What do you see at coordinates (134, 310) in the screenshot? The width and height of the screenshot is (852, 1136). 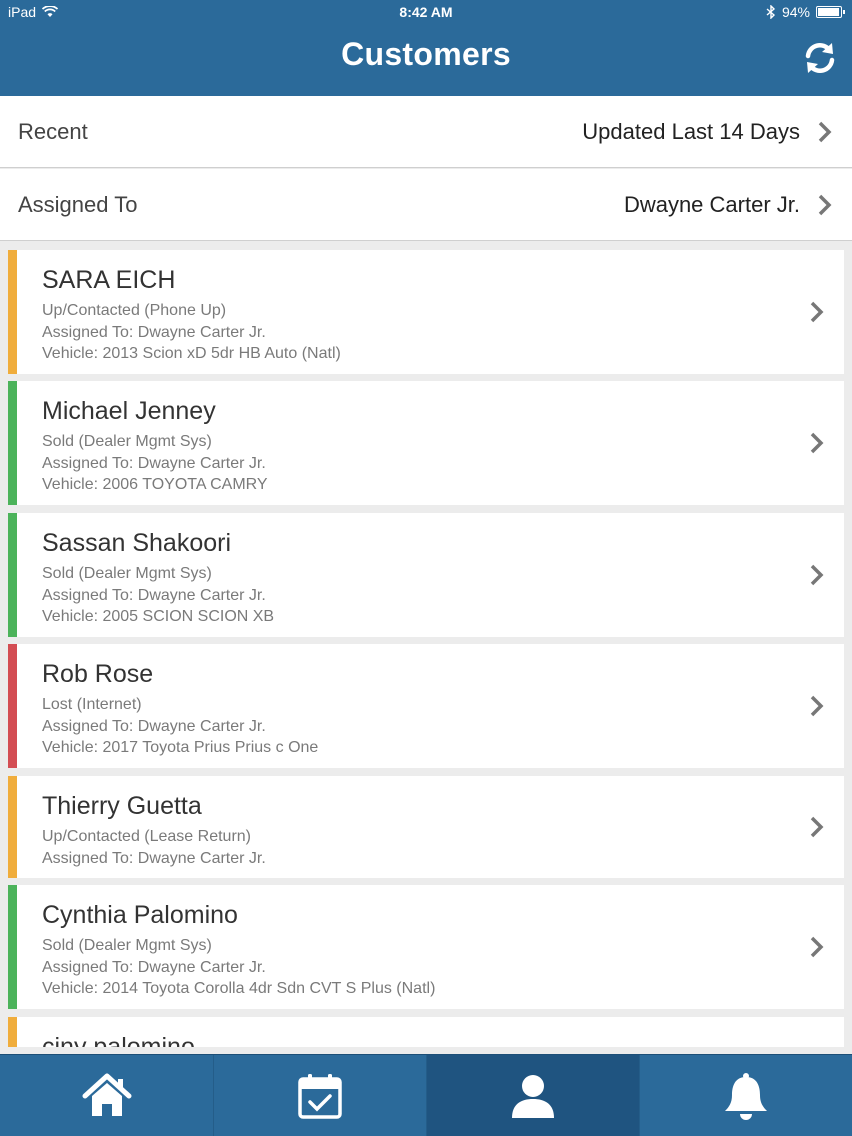 I see `customer-status: Up/Contacted (Phone Up)` at bounding box center [134, 310].